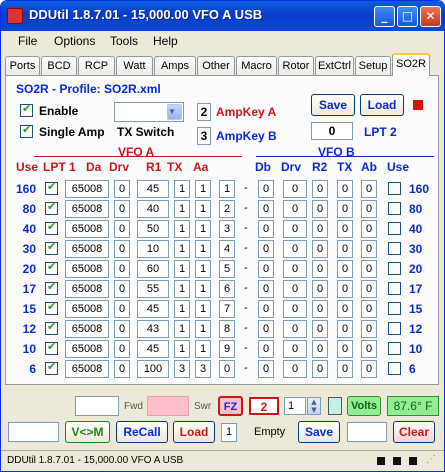  Describe the element at coordinates (194, 432) in the screenshot. I see `load-memory-button: Load` at that location.